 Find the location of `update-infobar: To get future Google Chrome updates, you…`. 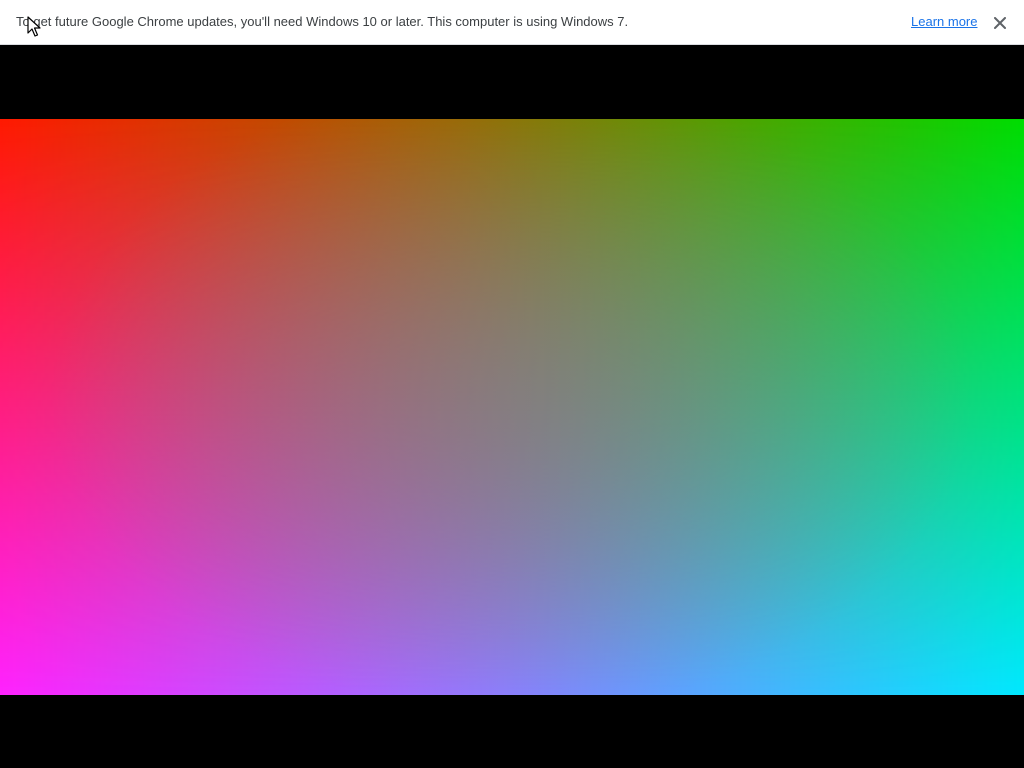

update-infobar: To get future Google Chrome updates, you… is located at coordinates (512, 22).